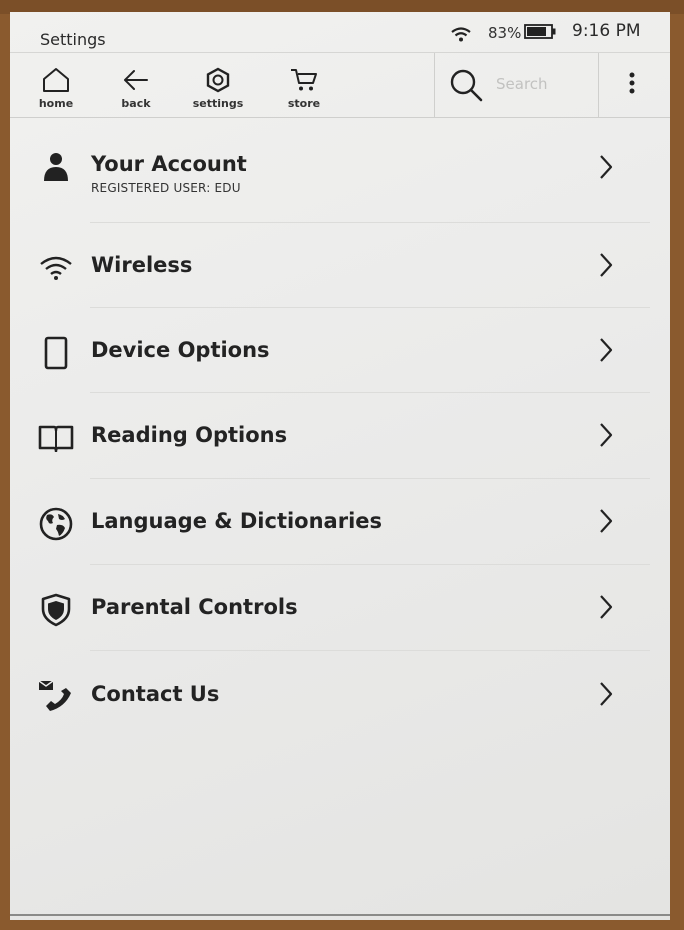  Describe the element at coordinates (136, 103) in the screenshot. I see `back-label: back` at that location.